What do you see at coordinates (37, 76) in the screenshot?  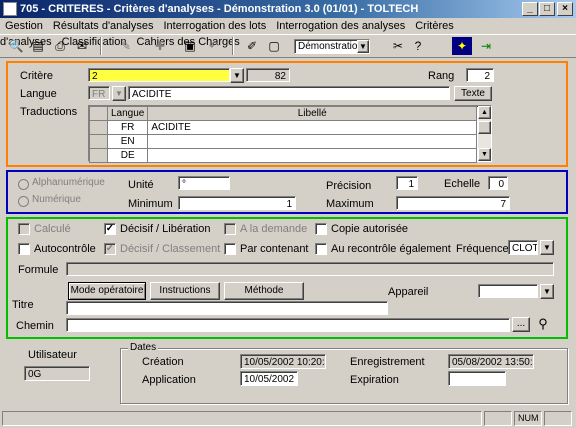 I see `critere-label: Critère` at bounding box center [37, 76].